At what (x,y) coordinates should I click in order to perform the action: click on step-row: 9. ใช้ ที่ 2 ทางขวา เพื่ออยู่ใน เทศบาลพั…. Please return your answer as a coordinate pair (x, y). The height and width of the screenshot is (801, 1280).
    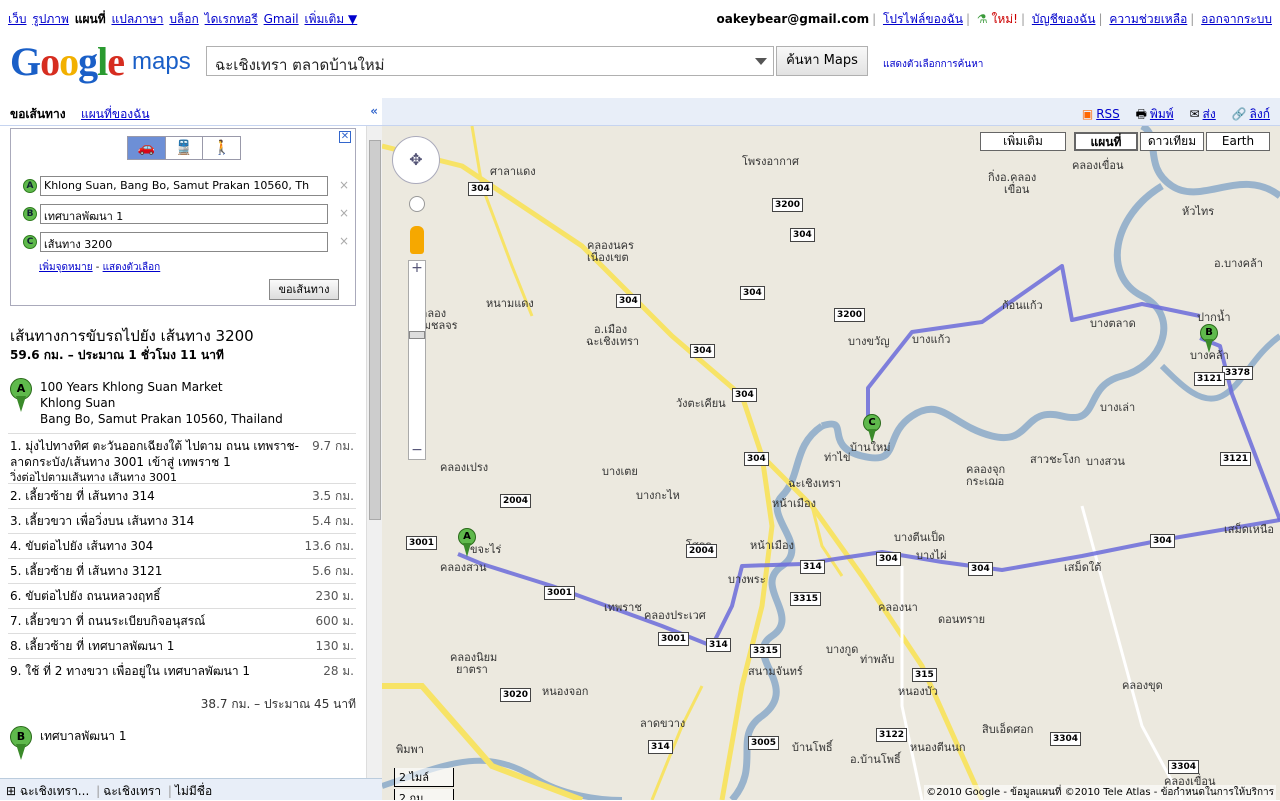
    Looking at the image, I should click on (182, 670).